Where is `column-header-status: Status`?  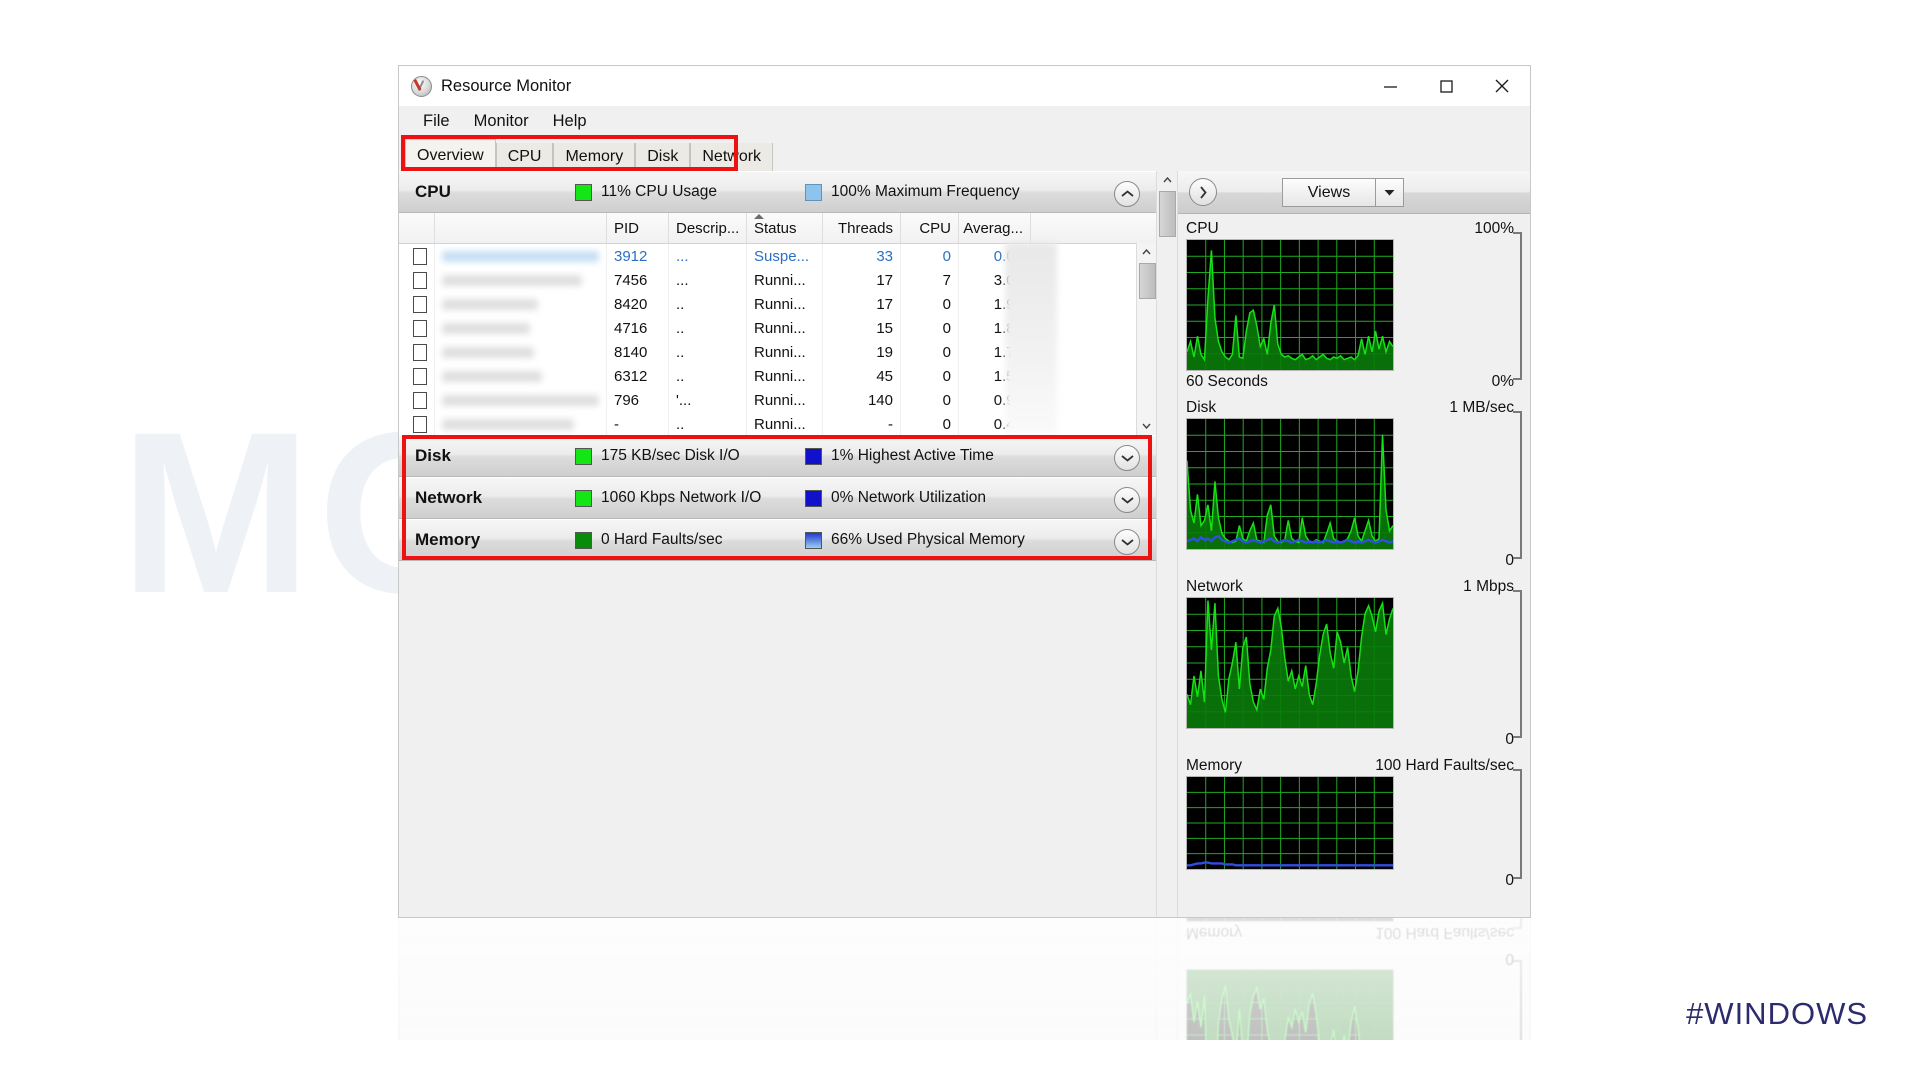
column-header-status: Status is located at coordinates (785, 228).